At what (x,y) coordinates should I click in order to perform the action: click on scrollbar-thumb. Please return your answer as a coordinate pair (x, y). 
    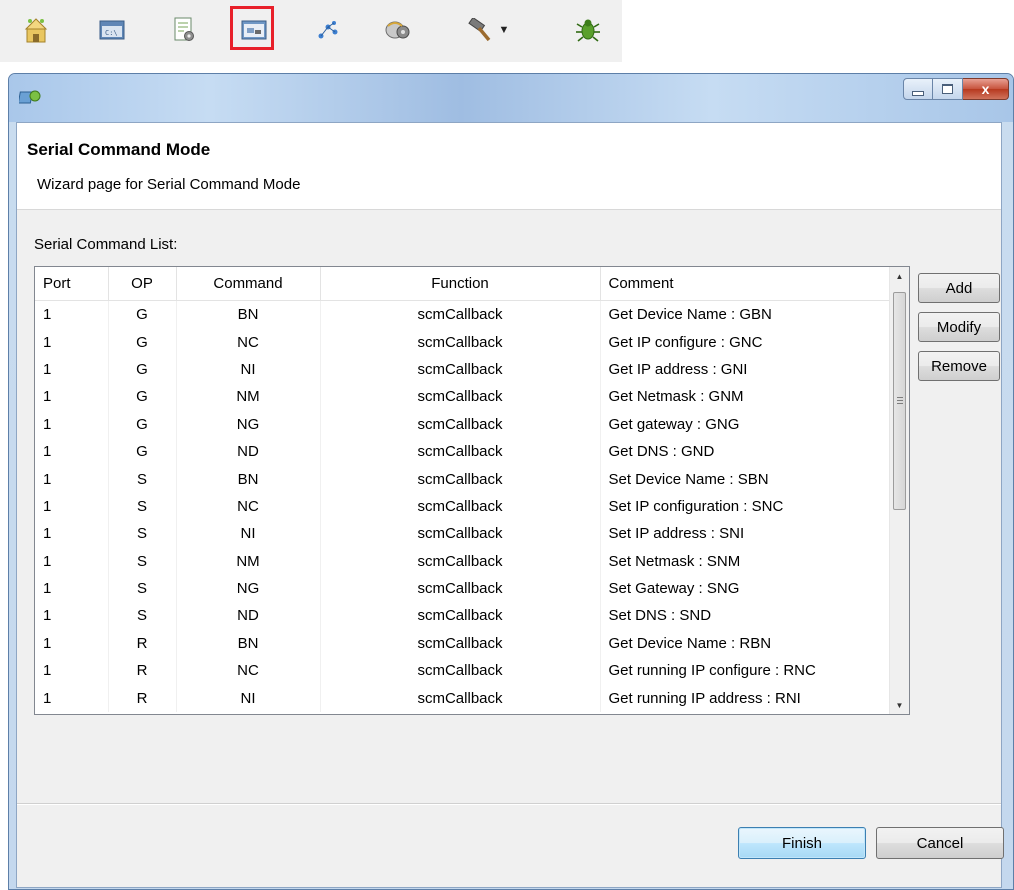
    Looking at the image, I should click on (899, 401).